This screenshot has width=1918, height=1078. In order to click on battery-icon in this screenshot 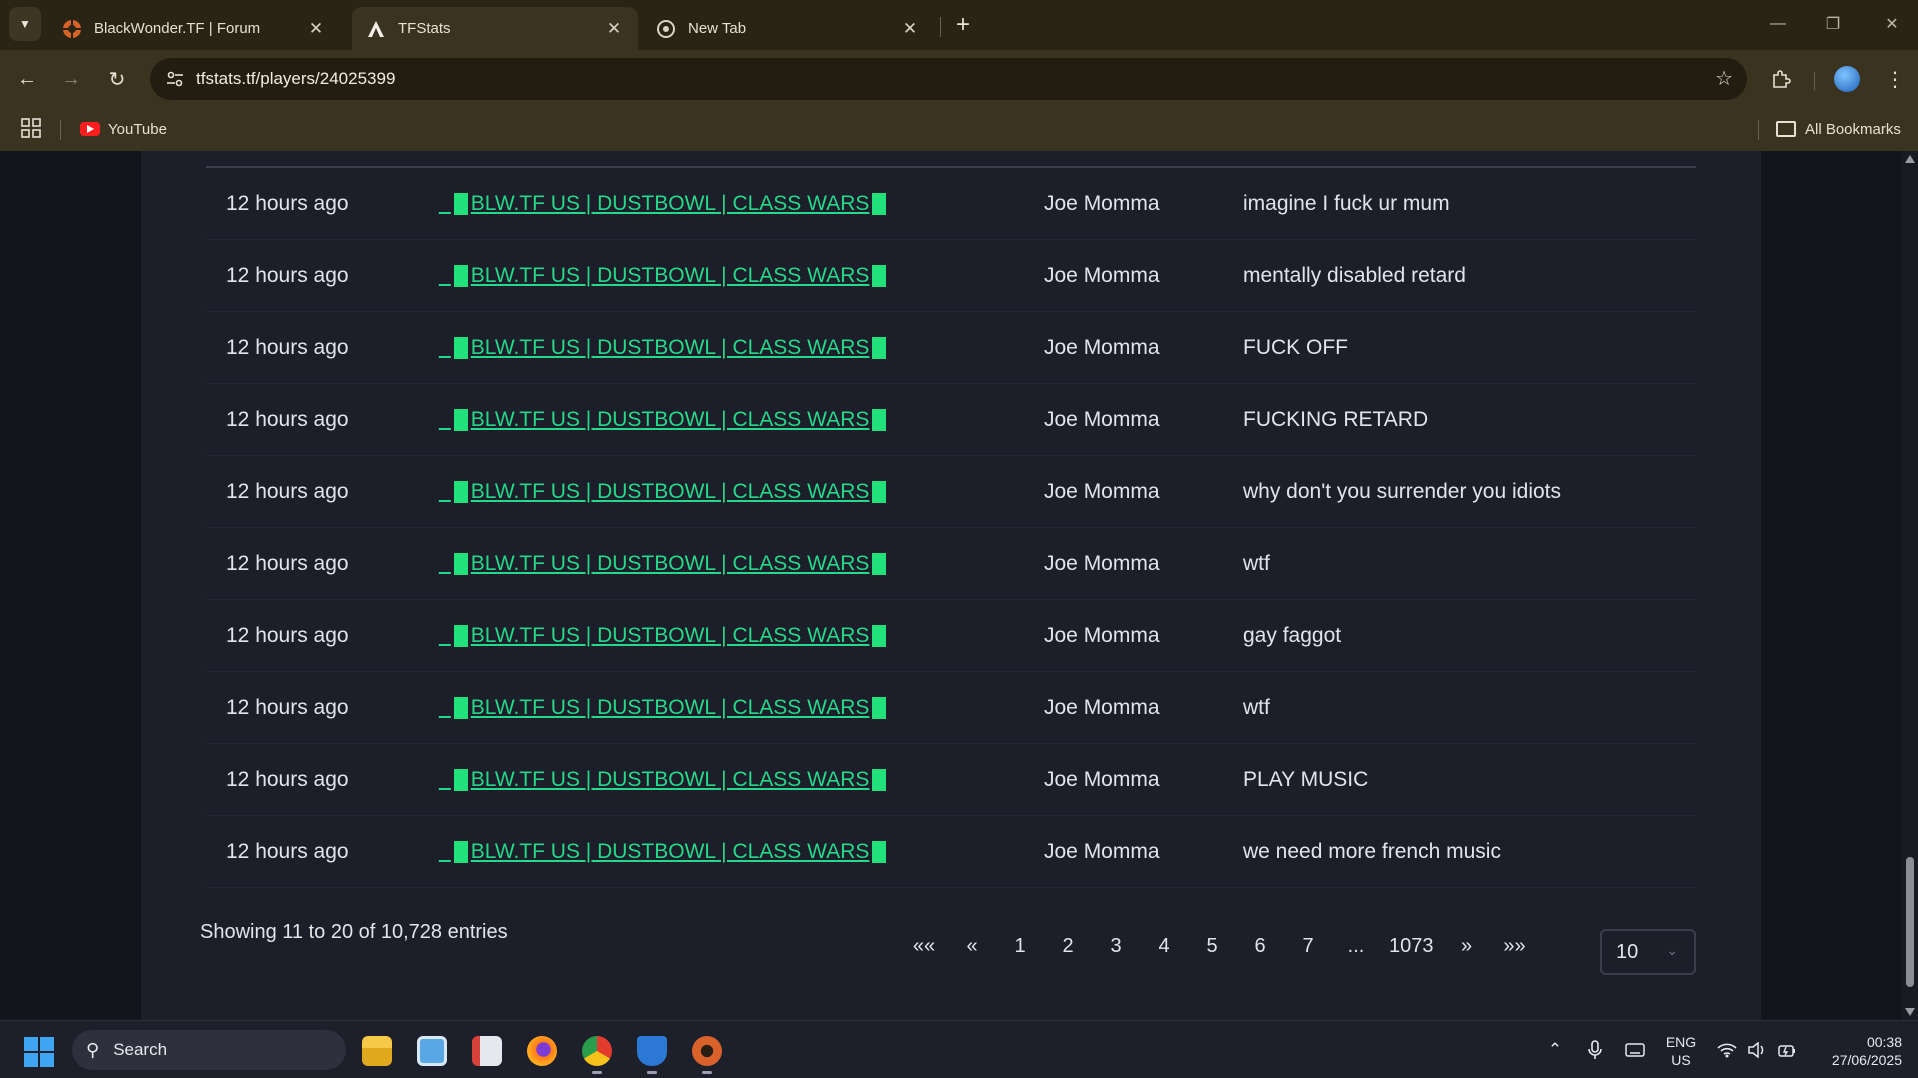, I will do `click(1787, 1050)`.